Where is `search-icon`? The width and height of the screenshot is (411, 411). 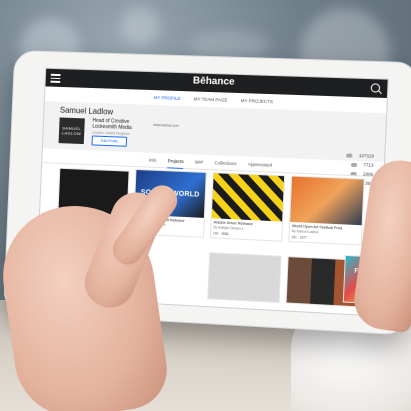 search-icon is located at coordinates (375, 88).